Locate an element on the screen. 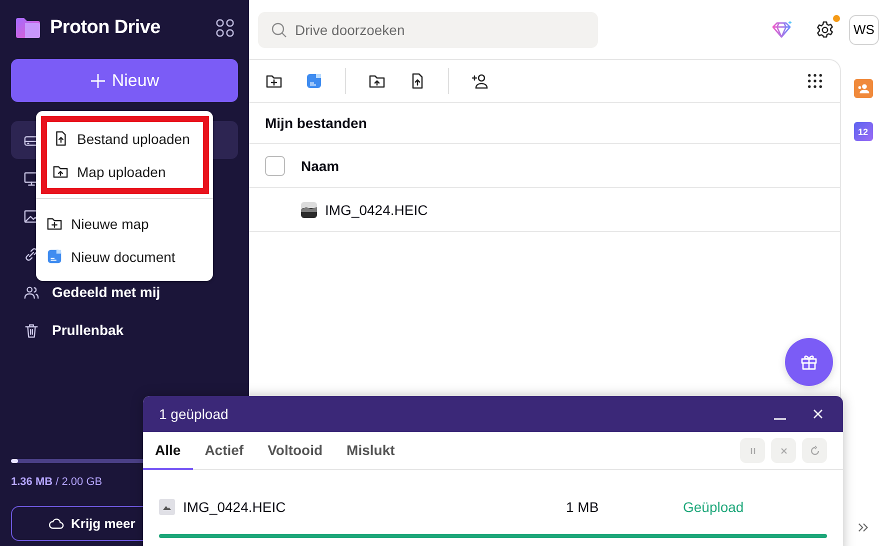 Image resolution: width=885 pixels, height=546 pixels. upload-status: Geüpload is located at coordinates (713, 507).